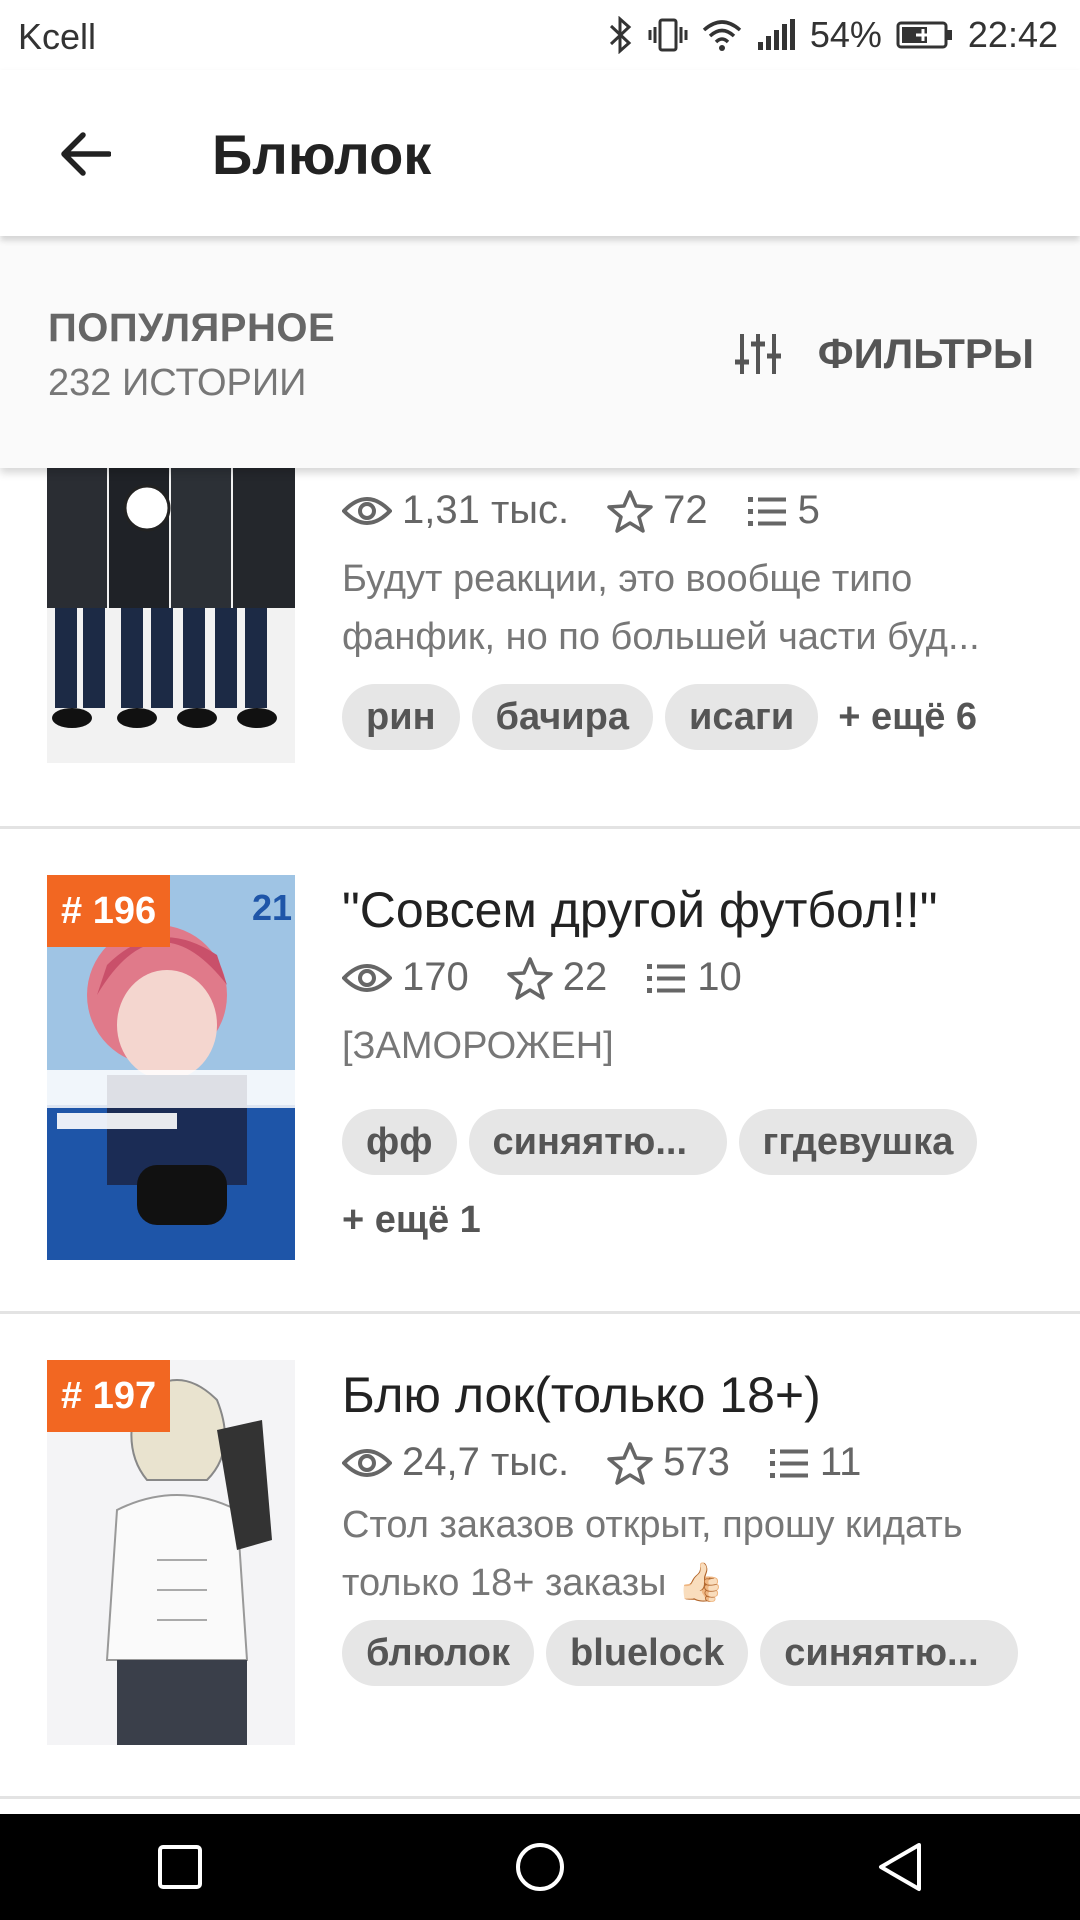 The image size is (1080, 1920). What do you see at coordinates (171, 1067) in the screenshot?
I see `story-cover: 21 # 196` at bounding box center [171, 1067].